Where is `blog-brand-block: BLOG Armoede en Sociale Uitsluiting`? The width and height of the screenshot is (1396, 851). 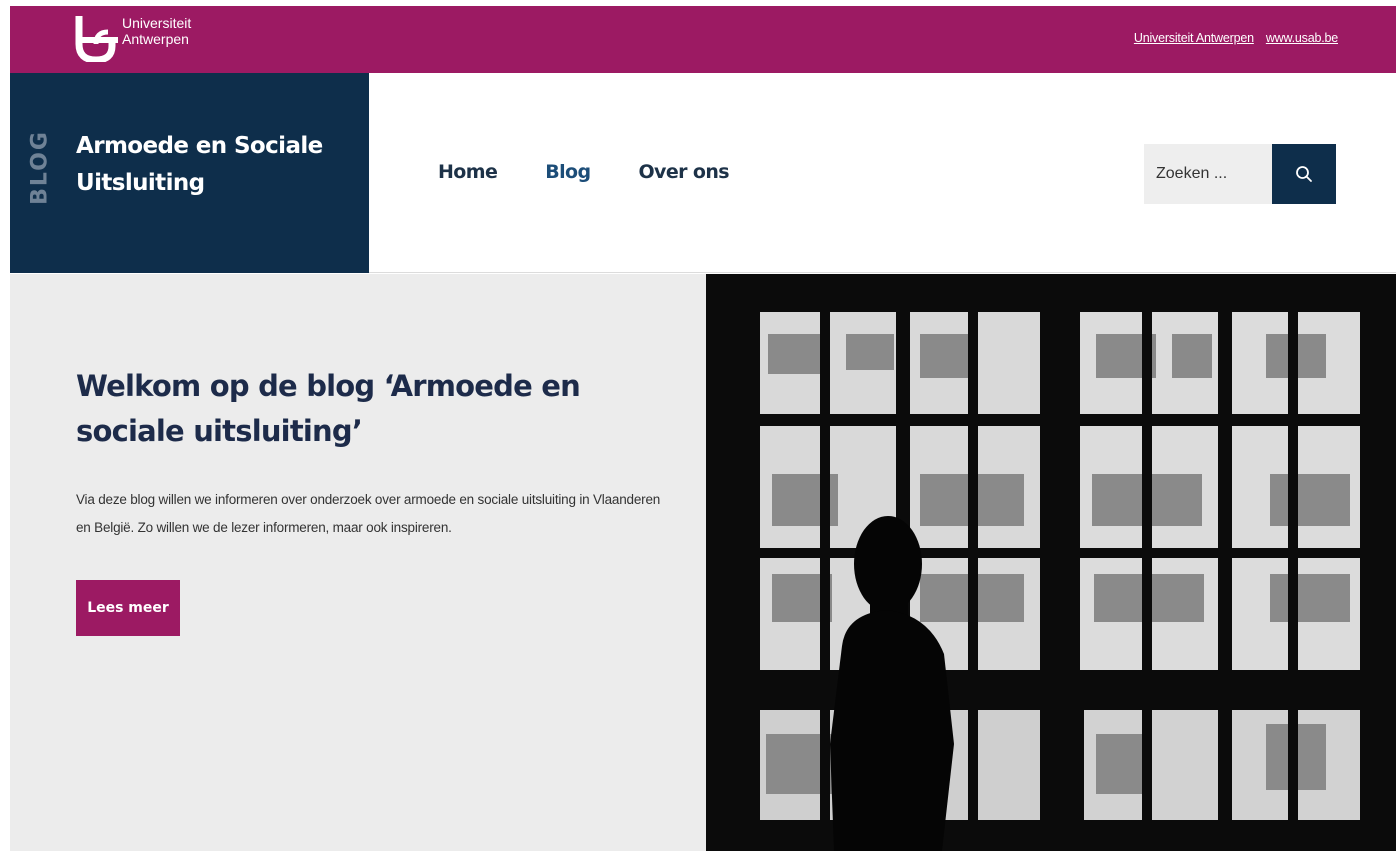 blog-brand-block: BLOG Armoede en Sociale Uitsluiting is located at coordinates (189, 173).